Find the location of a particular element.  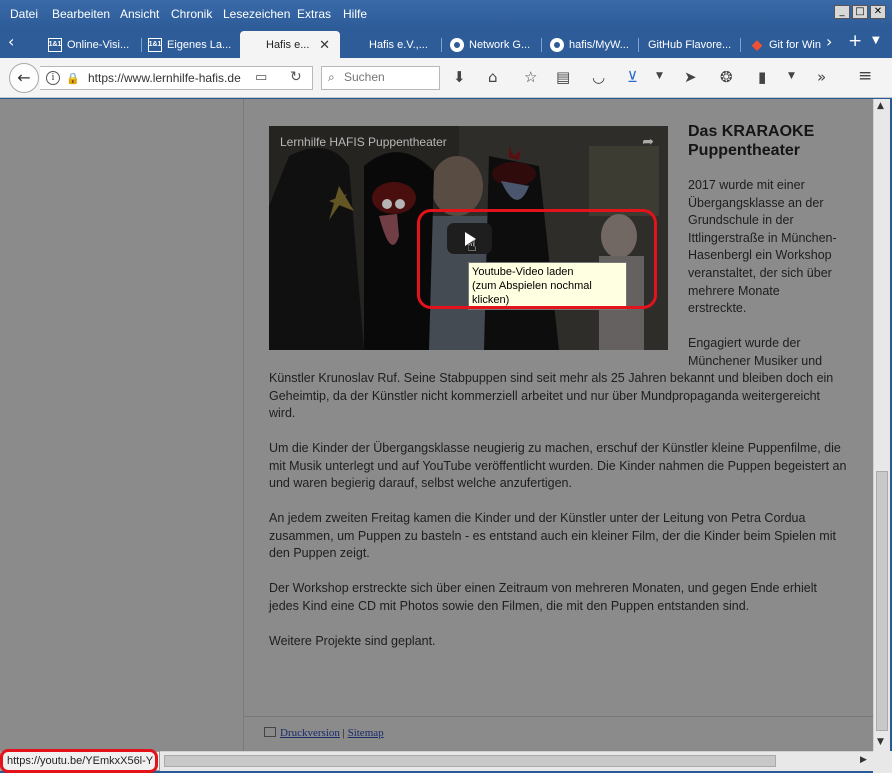

search-box: ⌕ is located at coordinates (380, 78).